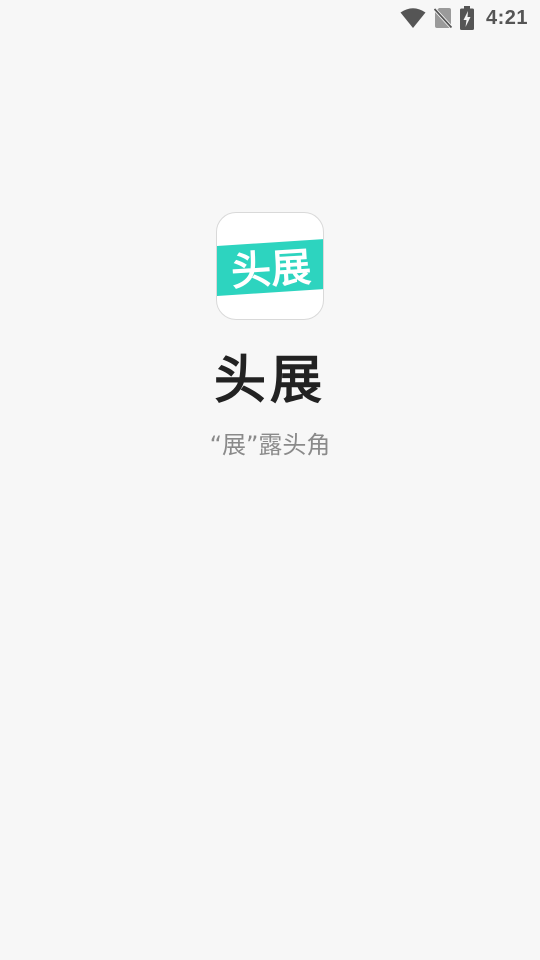 The image size is (540, 960). I want to click on status-bar: 4:21, so click(270, 18).